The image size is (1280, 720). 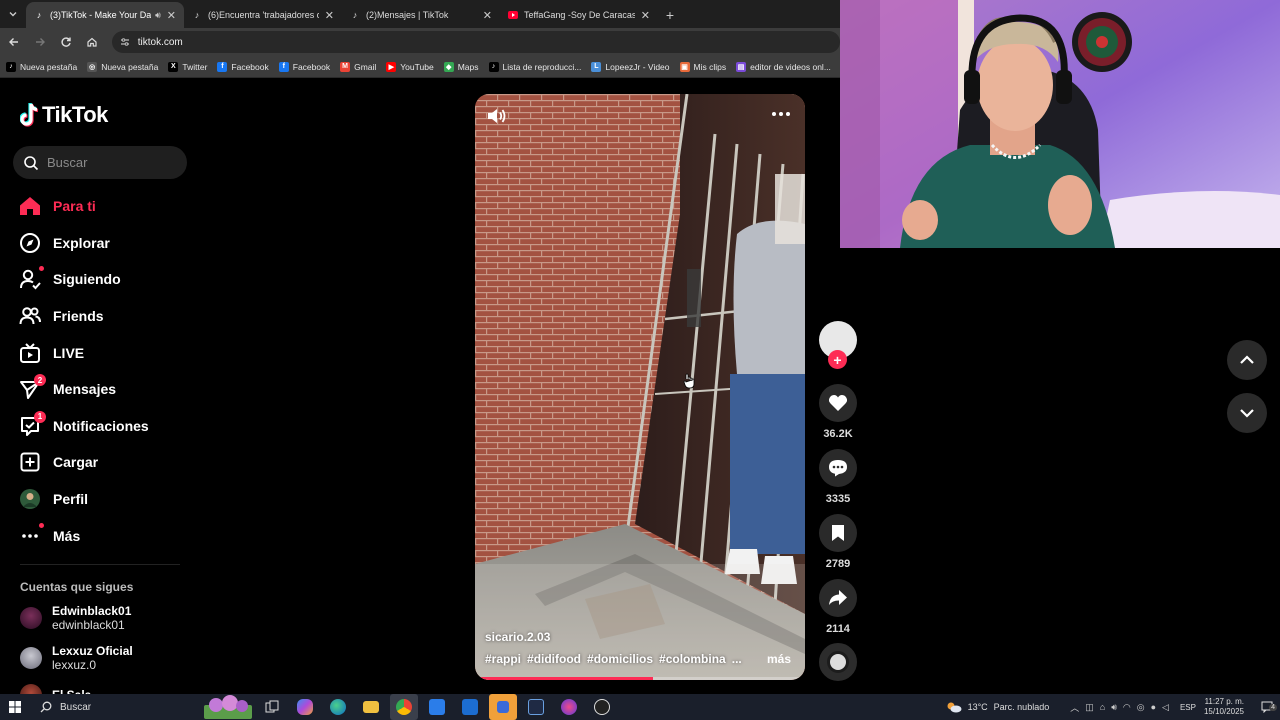 I want to click on bookmark-label: Mis clips, so click(x=710, y=66).